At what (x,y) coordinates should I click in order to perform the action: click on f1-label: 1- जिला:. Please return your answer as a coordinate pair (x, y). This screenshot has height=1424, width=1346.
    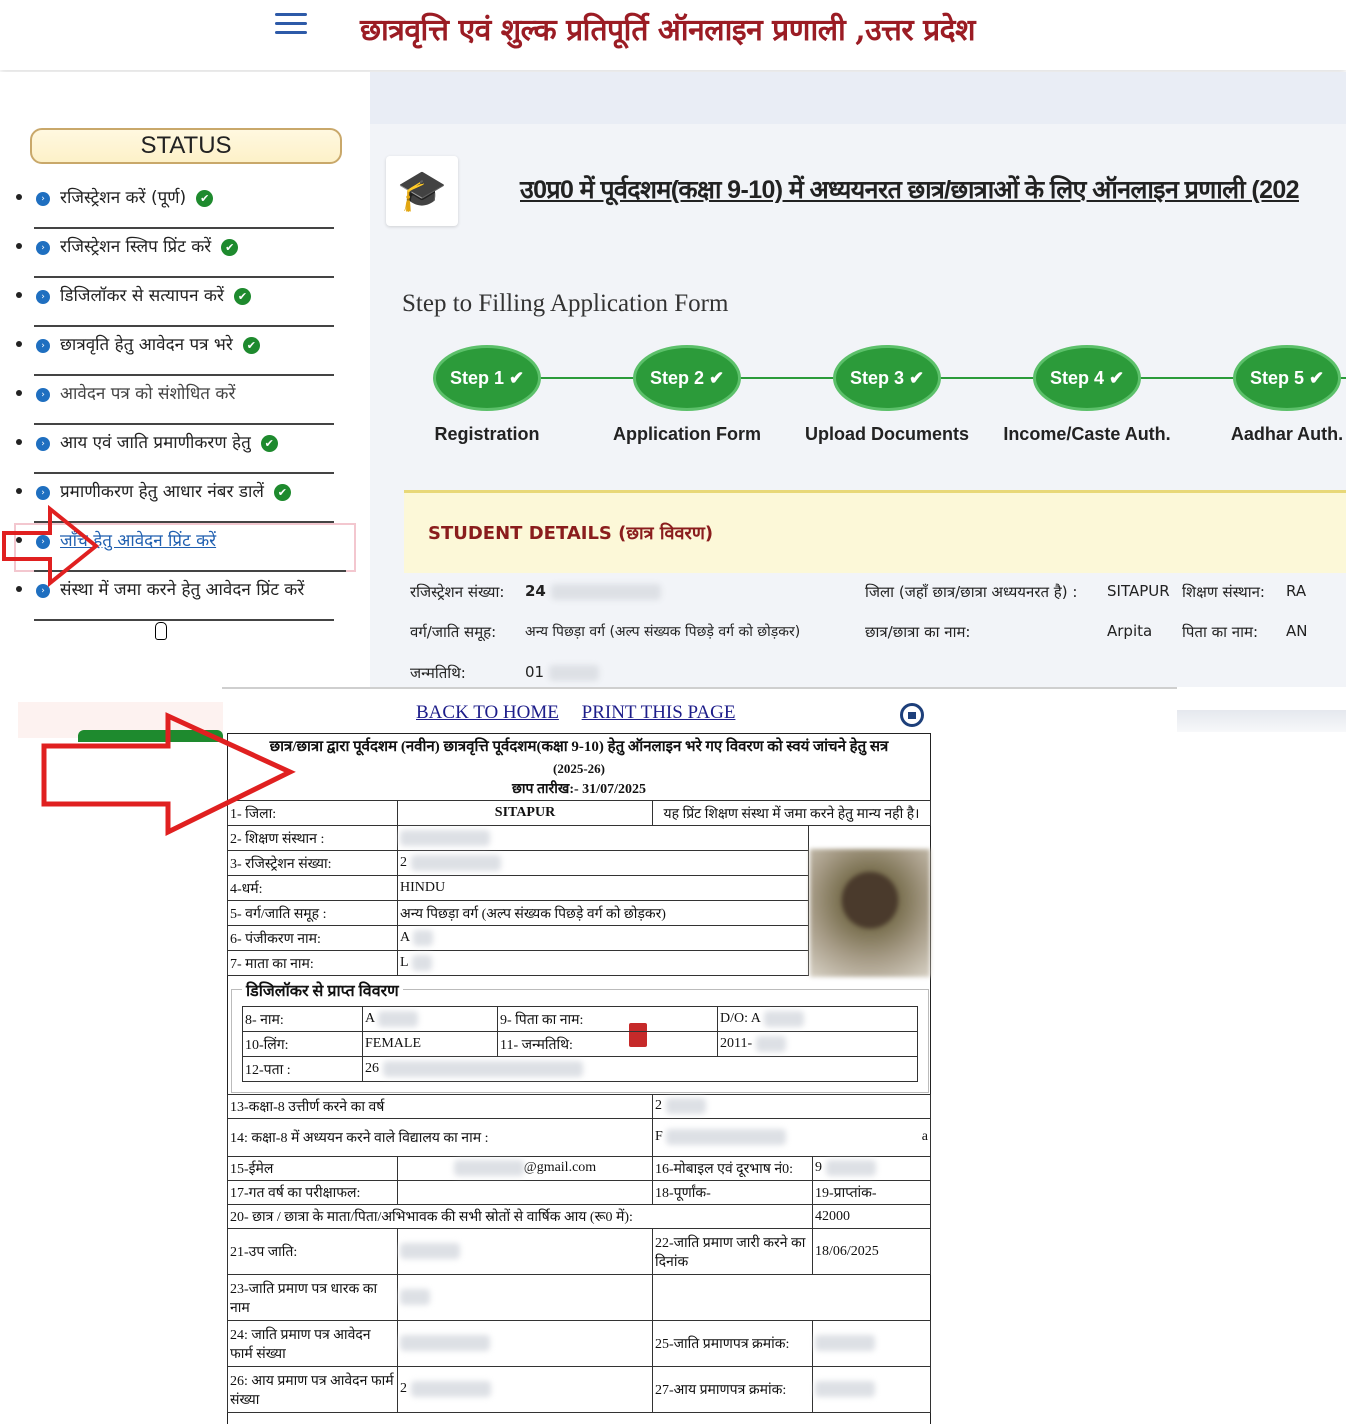
    Looking at the image, I should click on (312, 813).